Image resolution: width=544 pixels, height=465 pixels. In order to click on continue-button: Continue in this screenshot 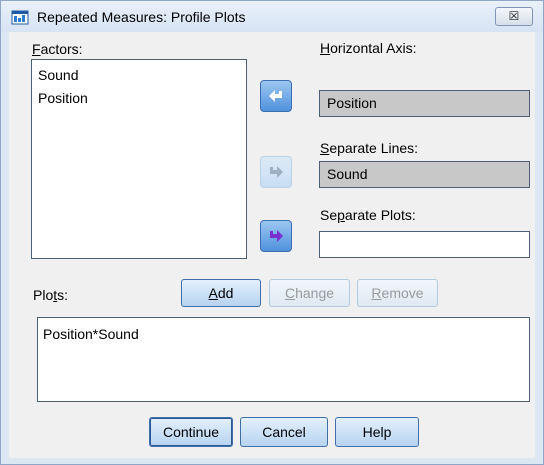, I will do `click(191, 432)`.